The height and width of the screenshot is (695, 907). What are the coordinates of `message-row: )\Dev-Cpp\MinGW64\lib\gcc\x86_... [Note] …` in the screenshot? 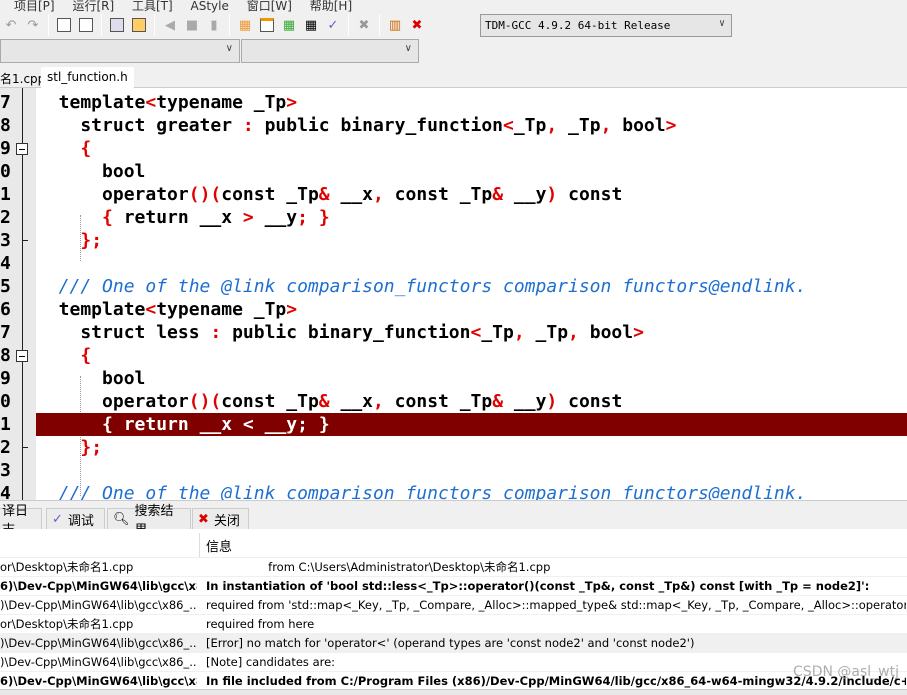 It's located at (453, 661).